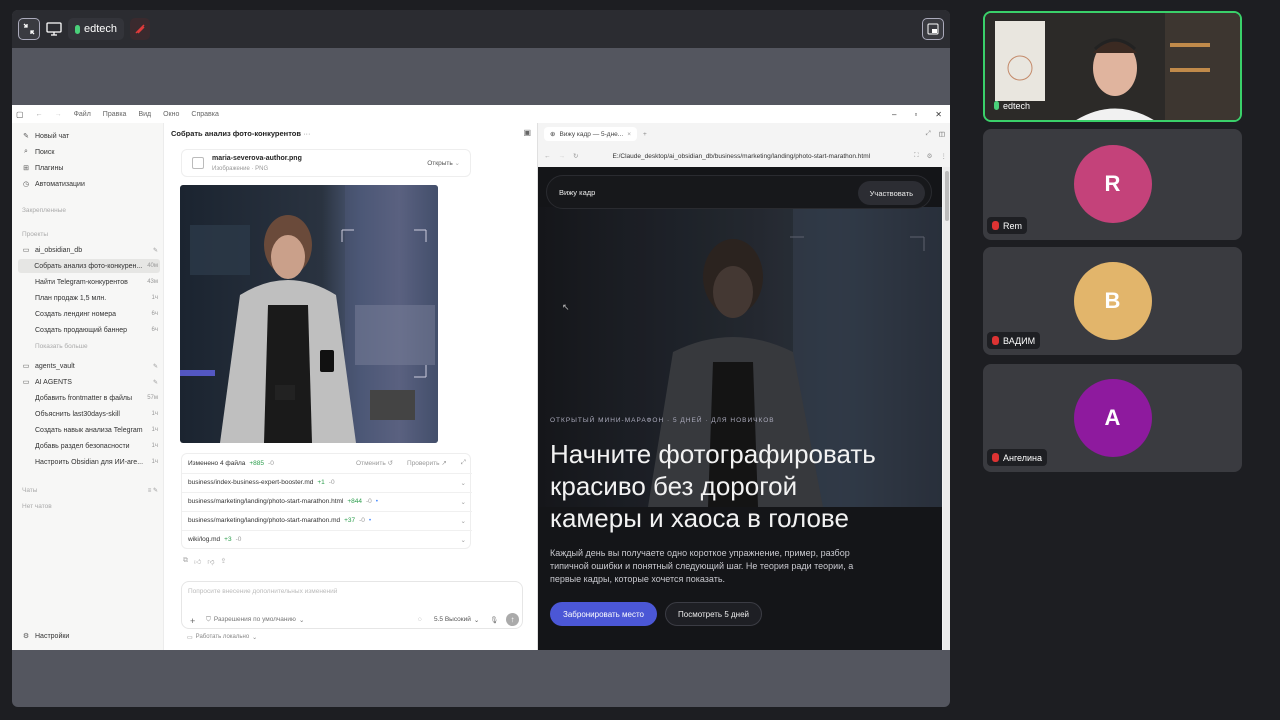 Image resolution: width=1280 pixels, height=720 pixels. What do you see at coordinates (942, 134) in the screenshot?
I see `split-view-icon: ◫` at bounding box center [942, 134].